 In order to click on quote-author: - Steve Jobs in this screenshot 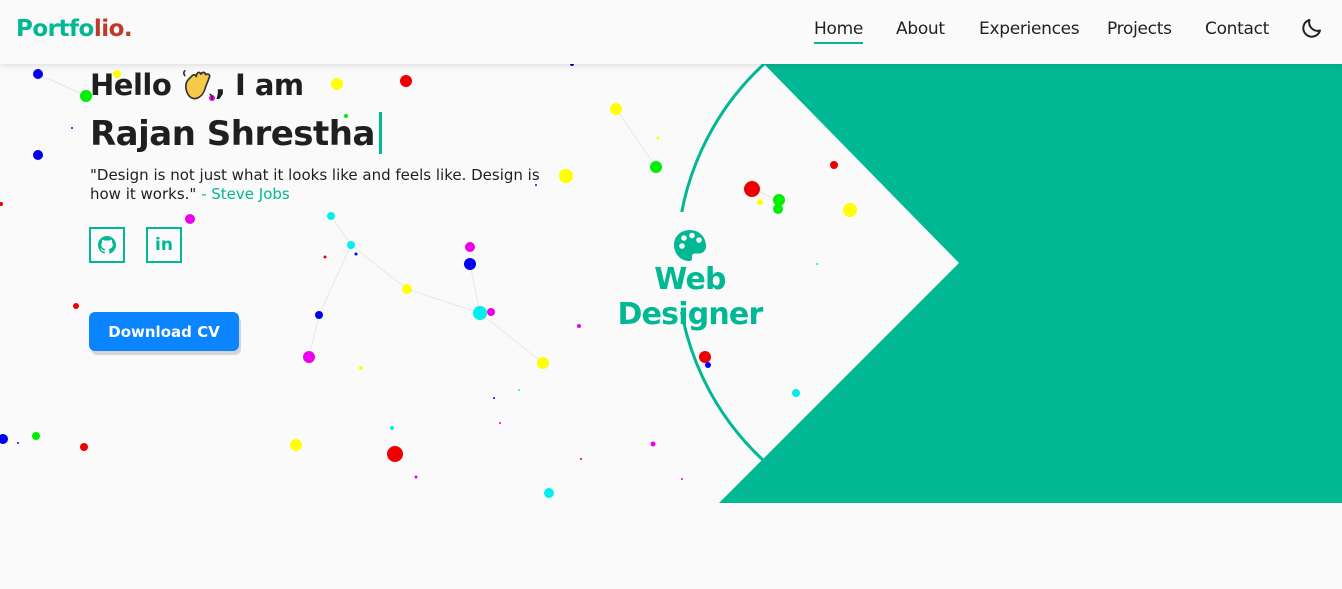, I will do `click(243, 194)`.